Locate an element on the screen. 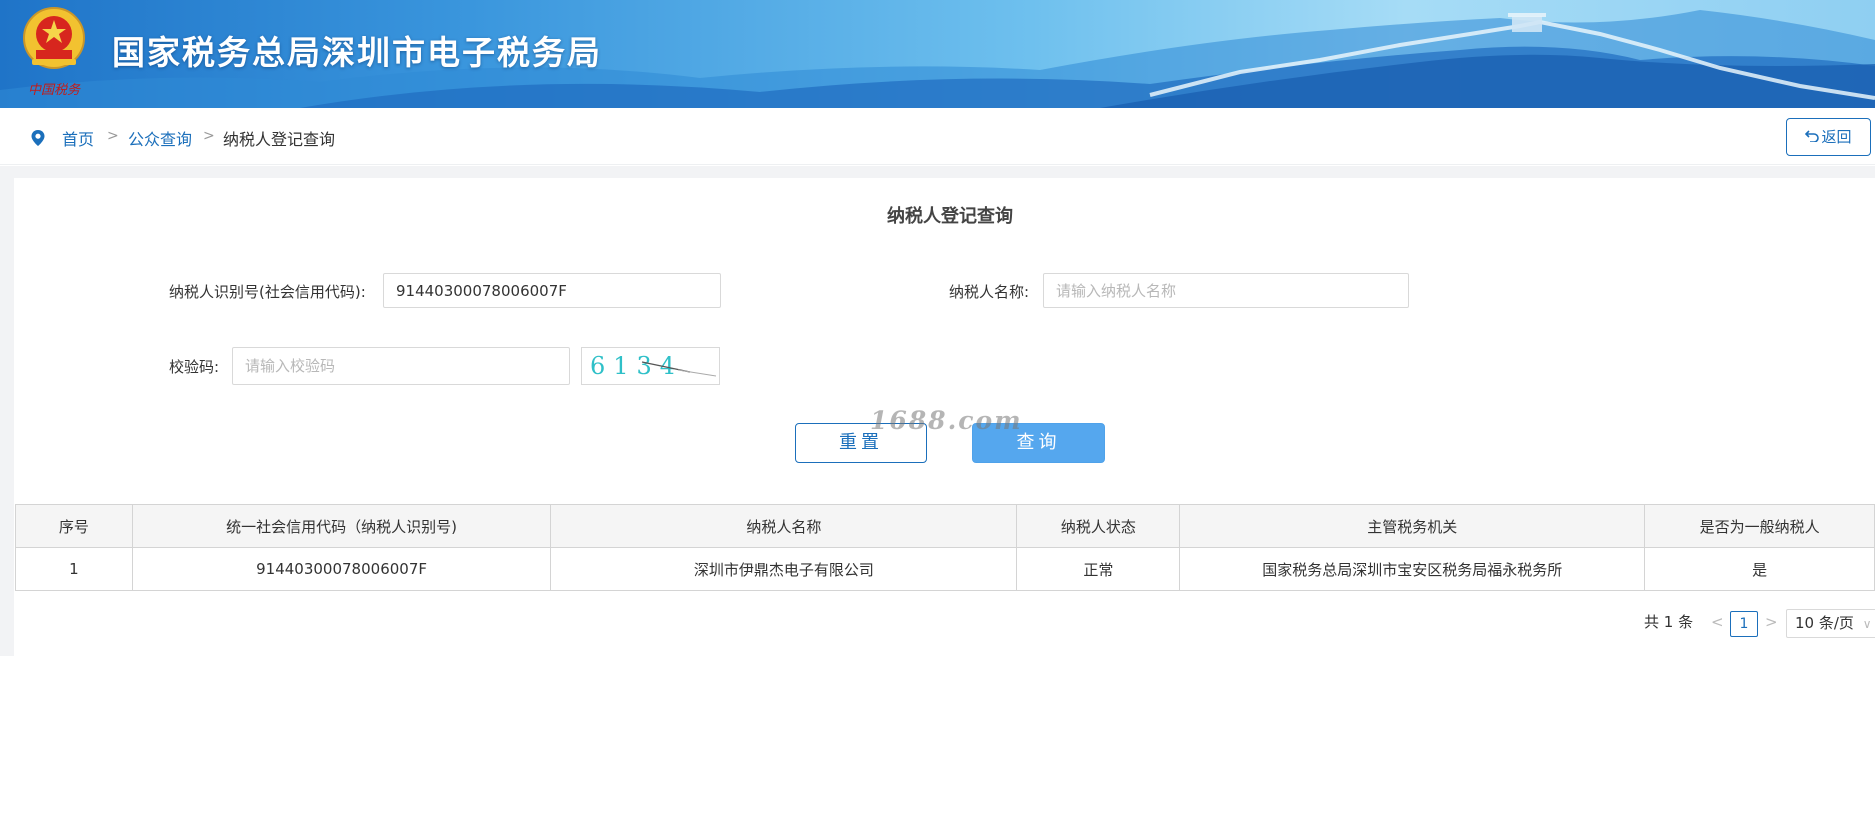 This screenshot has width=1875, height=839. emblem-caption: 中国税务 is located at coordinates (54, 90).